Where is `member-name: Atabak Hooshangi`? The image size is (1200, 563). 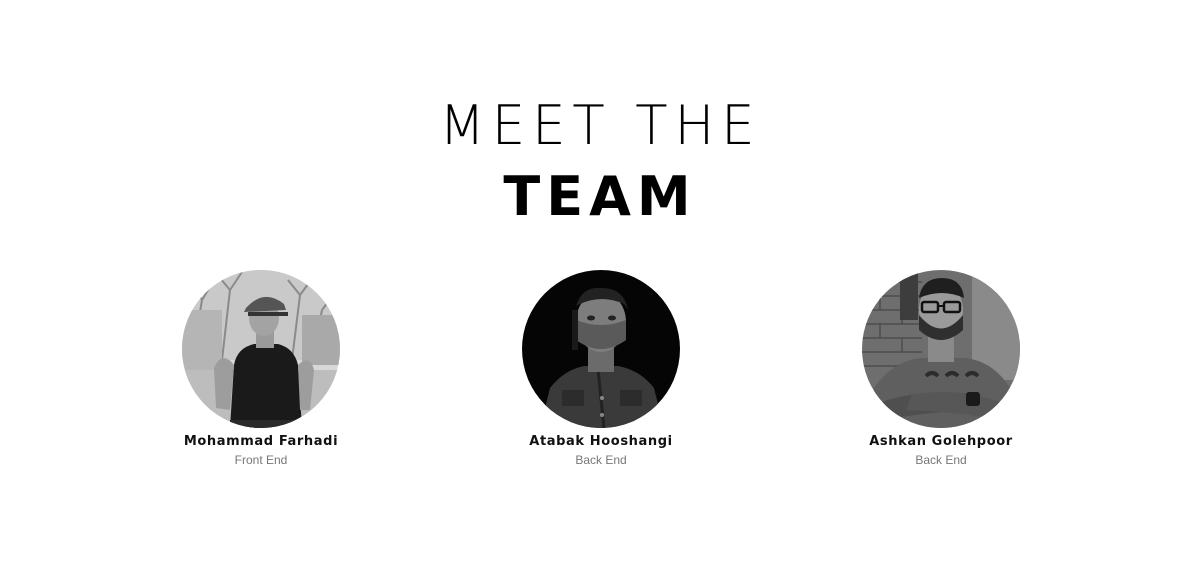
member-name: Atabak Hooshangi is located at coordinates (601, 441).